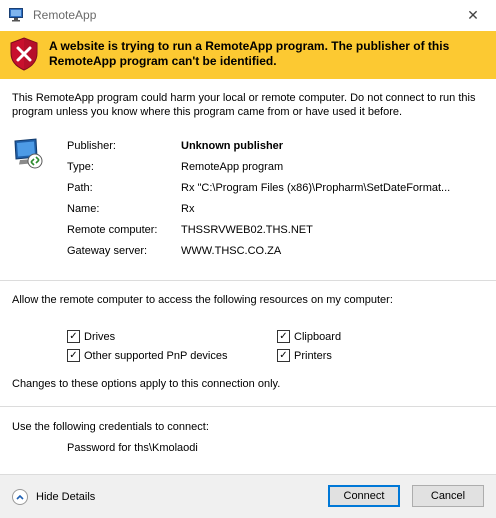  What do you see at coordinates (132, 448) in the screenshot?
I see `credentials-value: Password for ths\Kmolaodi` at bounding box center [132, 448].